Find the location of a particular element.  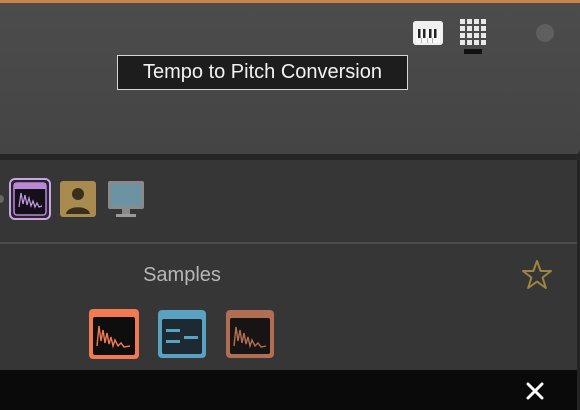

grid-pad-button is located at coordinates (473, 36).